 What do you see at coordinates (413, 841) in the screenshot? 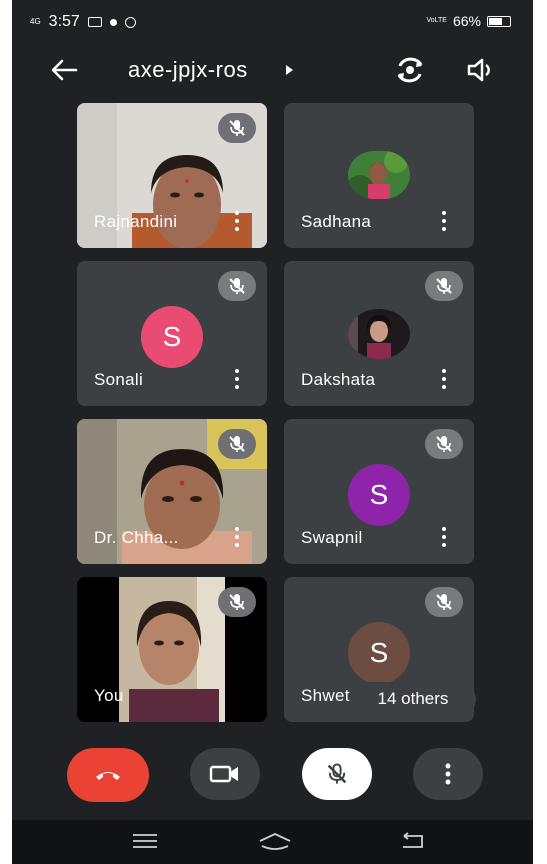
I see `back-nav-icon` at bounding box center [413, 841].